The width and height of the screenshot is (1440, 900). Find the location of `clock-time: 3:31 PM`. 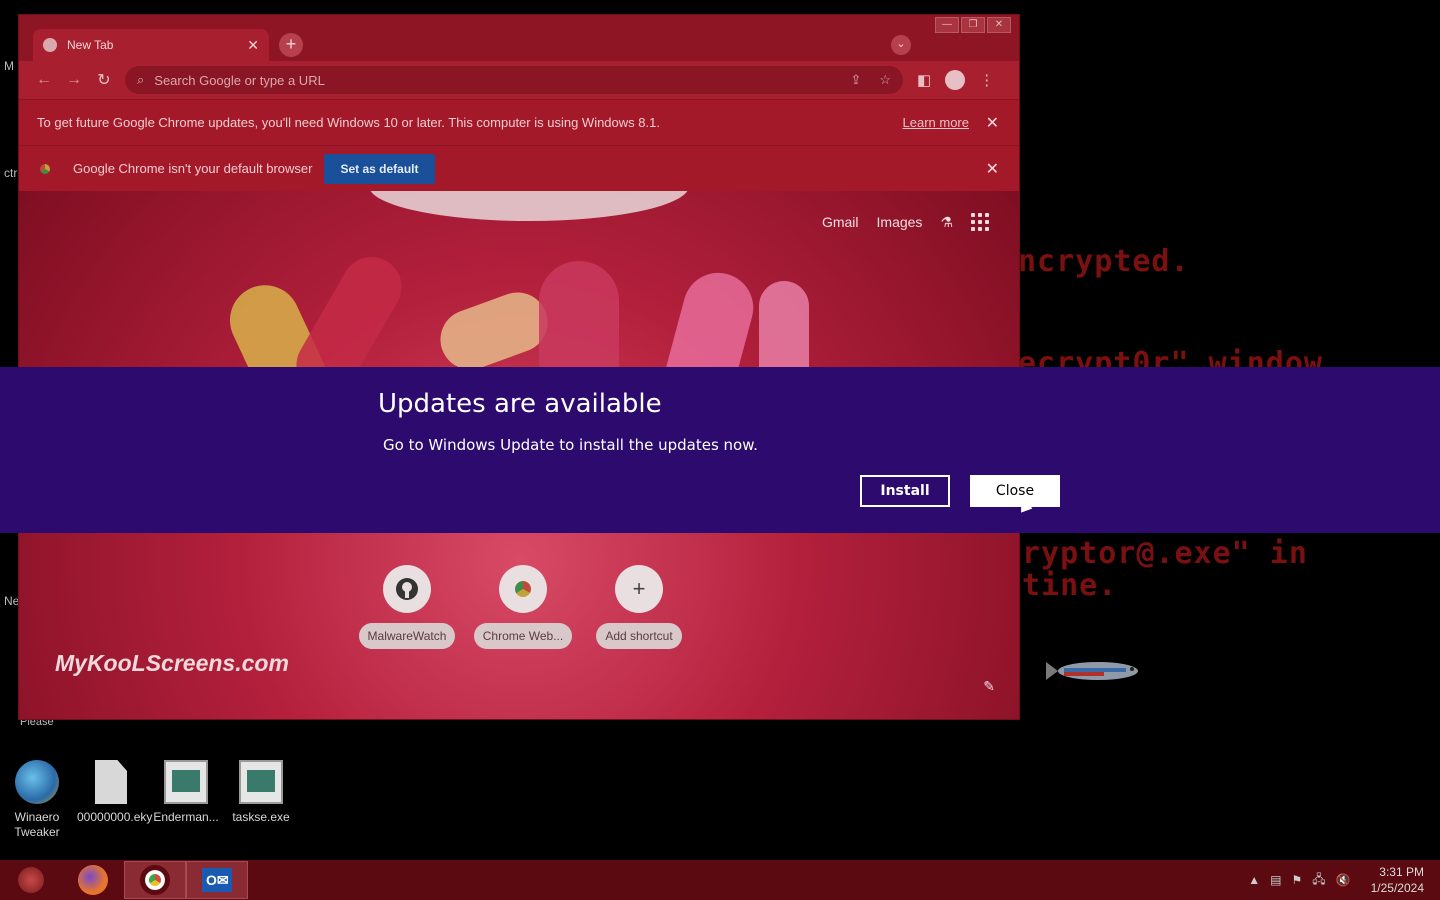

clock-time: 3:31 PM is located at coordinates (1401, 872).